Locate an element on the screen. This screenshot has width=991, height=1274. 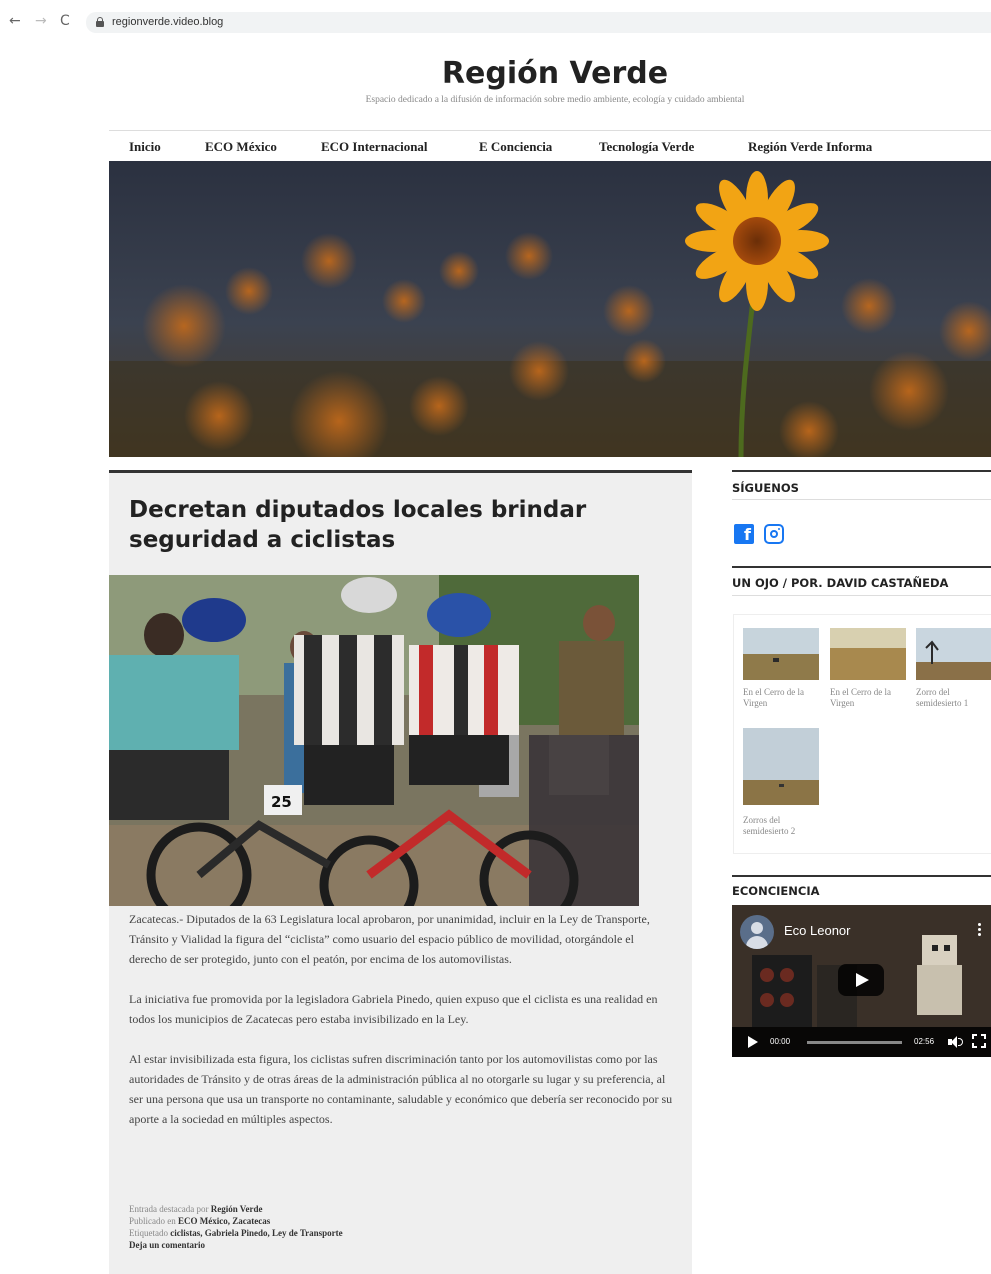
more-options-icon is located at coordinates (979, 930).